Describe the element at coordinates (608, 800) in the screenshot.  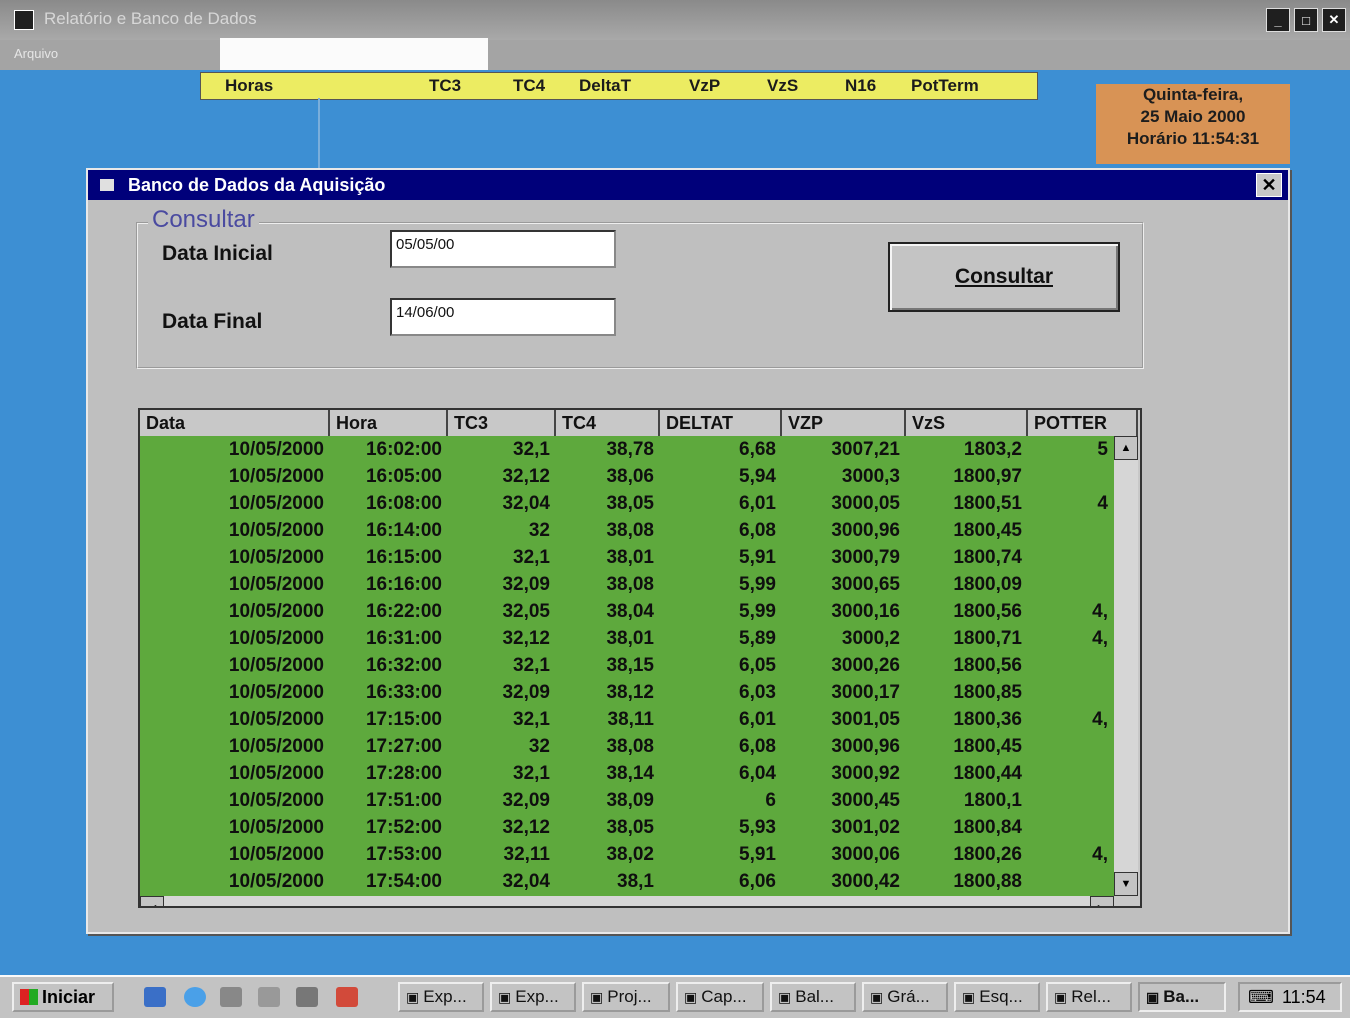
I see `cell-tc4: 38,09` at that location.